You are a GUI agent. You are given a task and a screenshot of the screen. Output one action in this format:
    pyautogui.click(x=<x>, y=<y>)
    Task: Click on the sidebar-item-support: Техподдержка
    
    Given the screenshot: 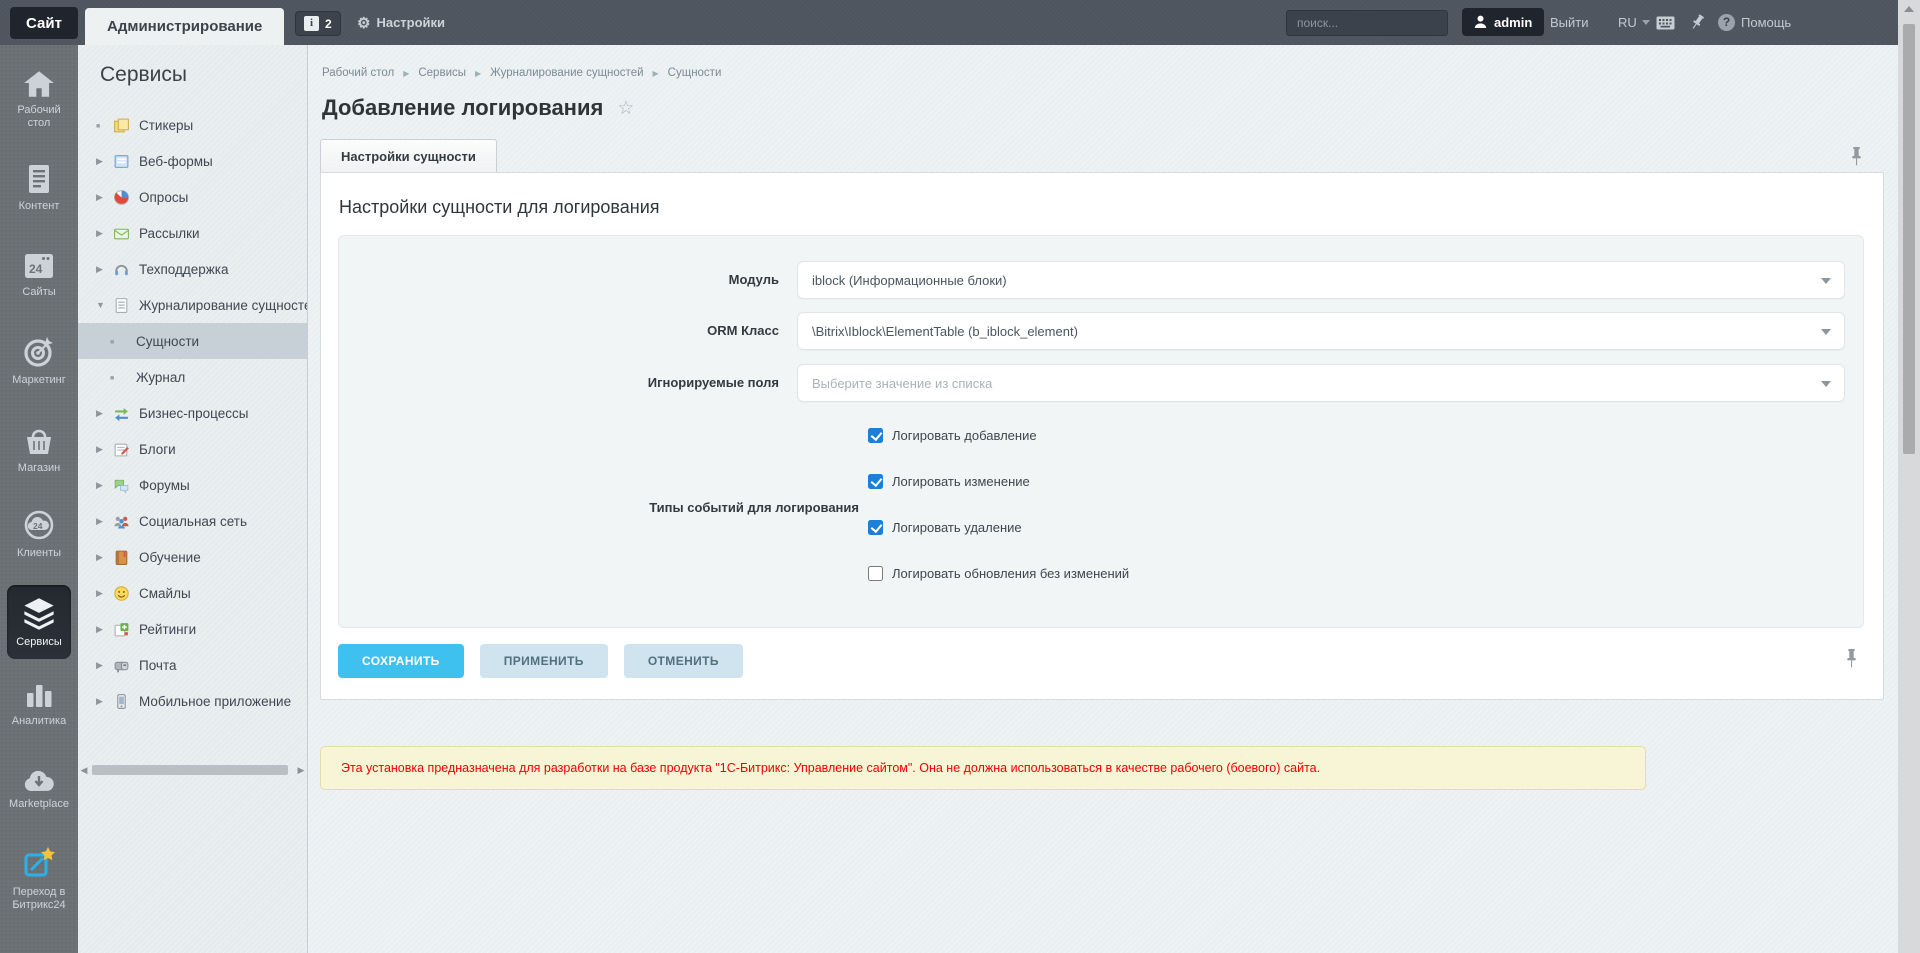 What is the action you would take?
    pyautogui.click(x=192, y=269)
    